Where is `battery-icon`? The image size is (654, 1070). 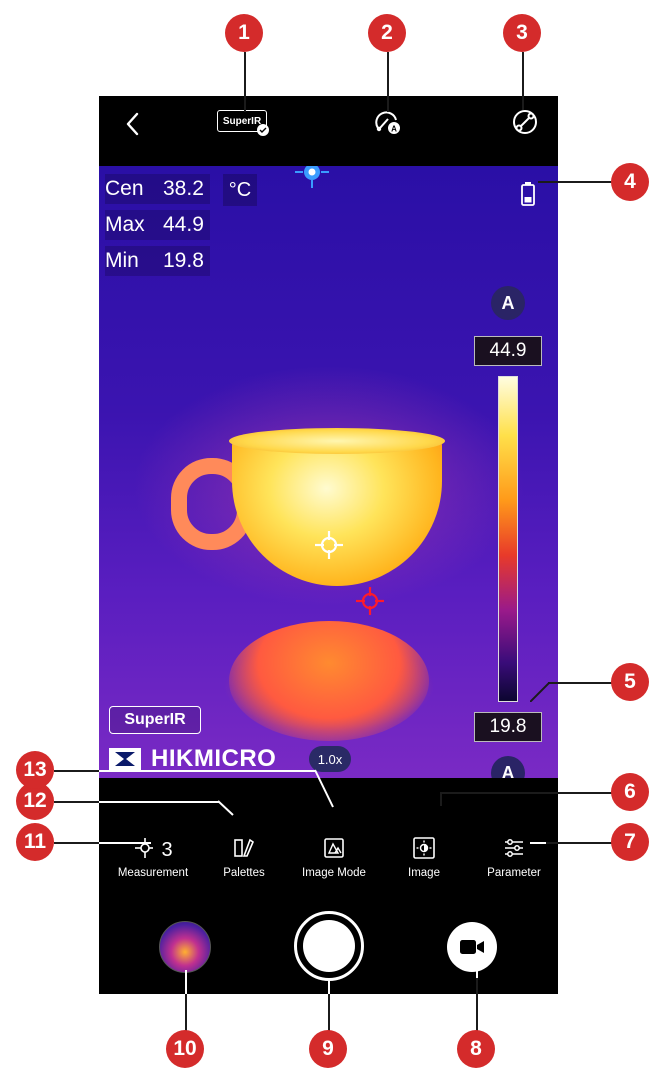
battery-icon is located at coordinates (528, 194).